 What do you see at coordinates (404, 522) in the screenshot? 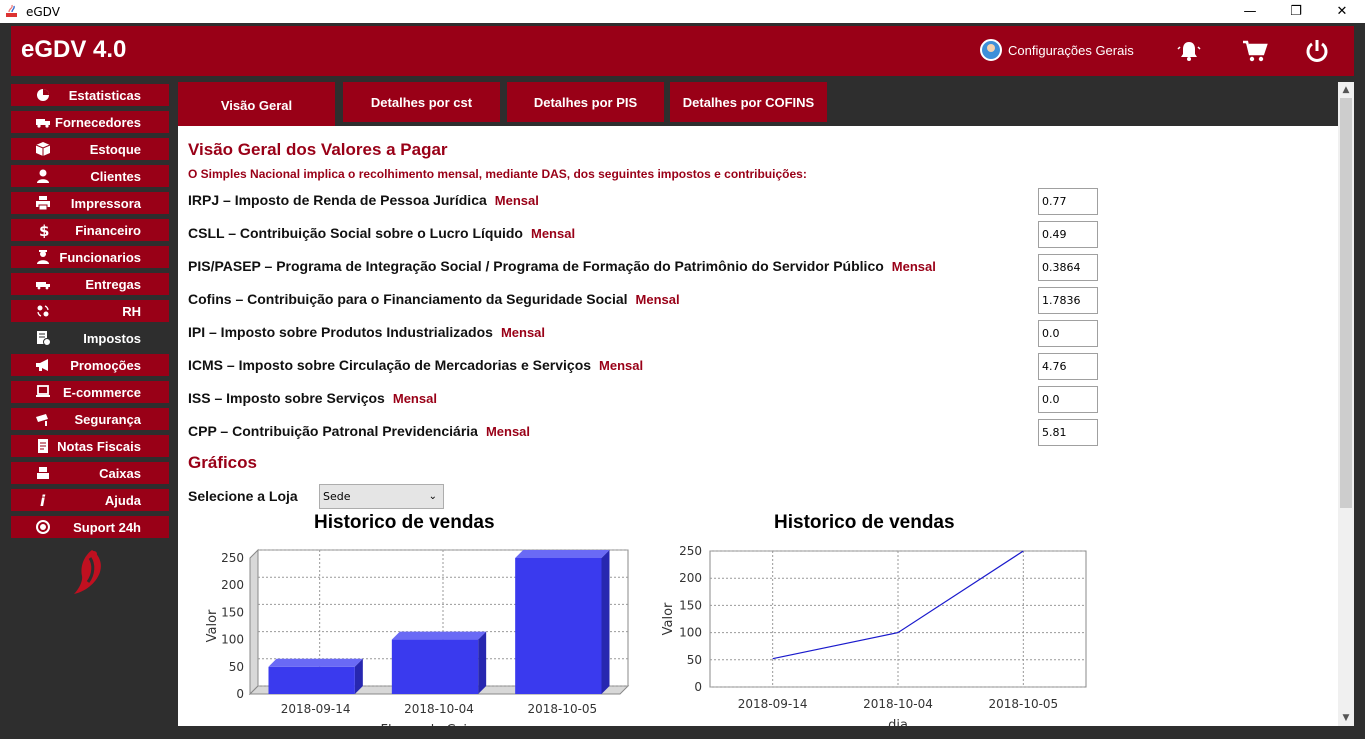
I see `bar-chart-title: Historico de vendas` at bounding box center [404, 522].